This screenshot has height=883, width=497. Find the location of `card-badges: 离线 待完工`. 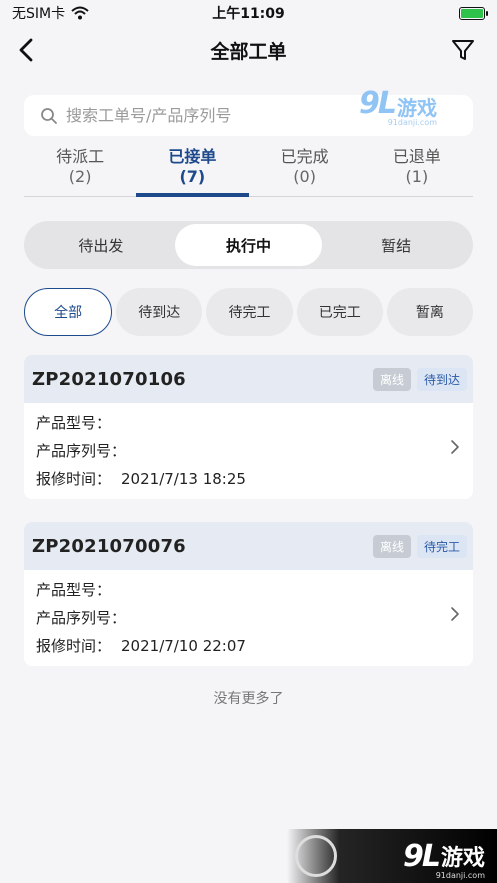

card-badges: 离线 待完工 is located at coordinates (419, 546).